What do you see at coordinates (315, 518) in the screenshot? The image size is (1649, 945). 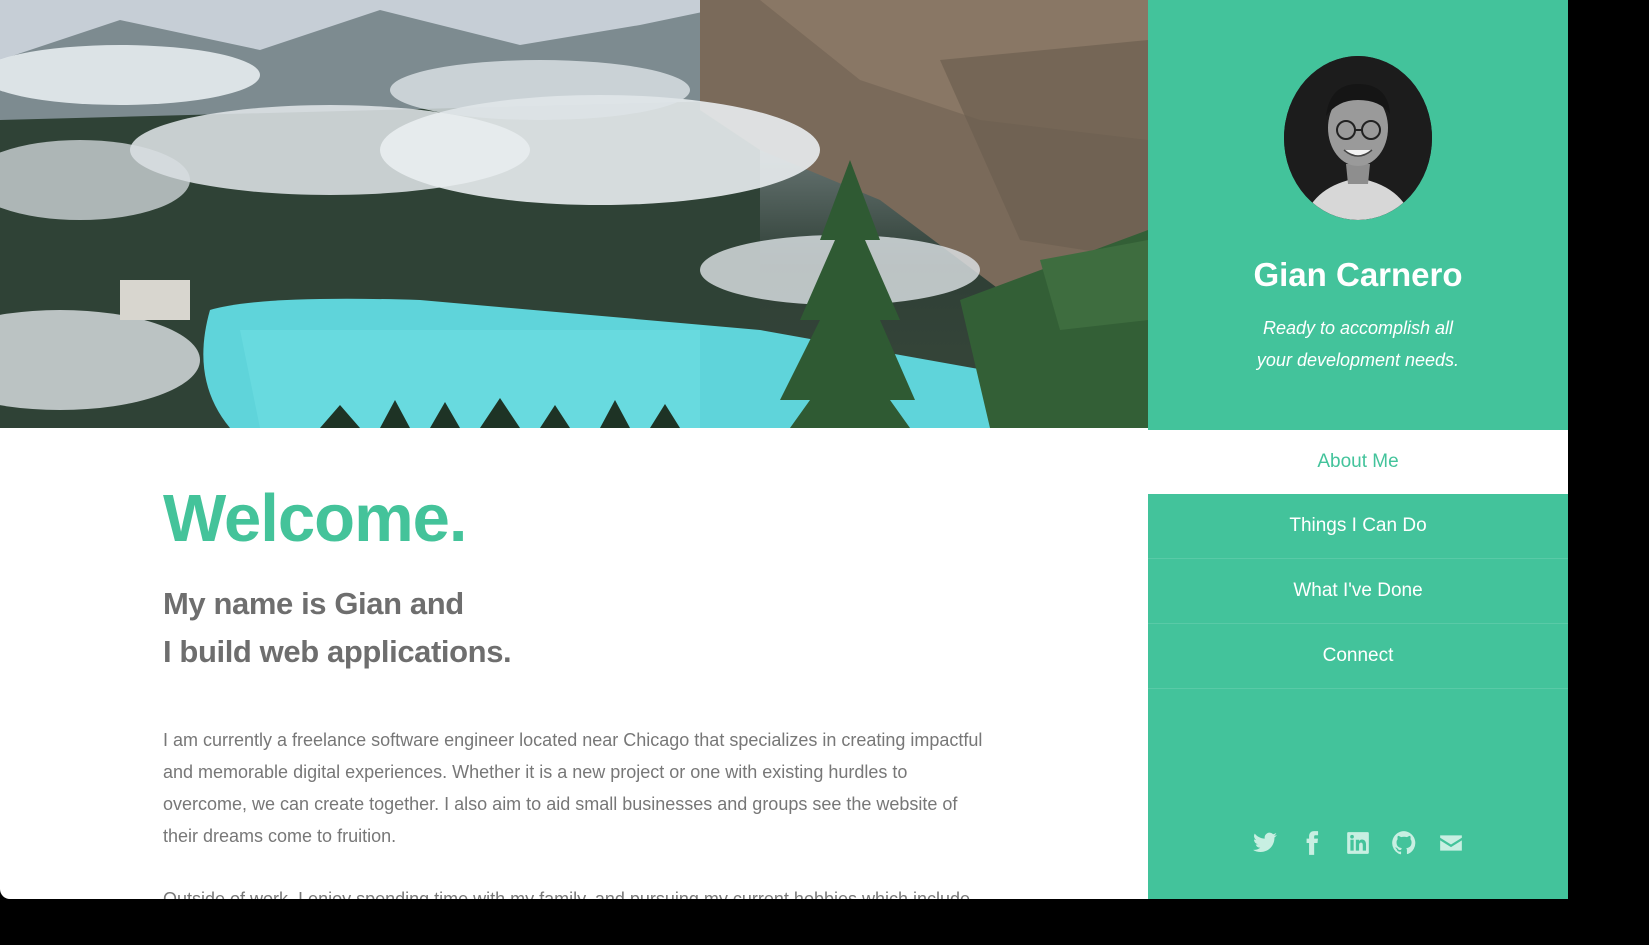 I see `welcome-heading: Welcome.` at bounding box center [315, 518].